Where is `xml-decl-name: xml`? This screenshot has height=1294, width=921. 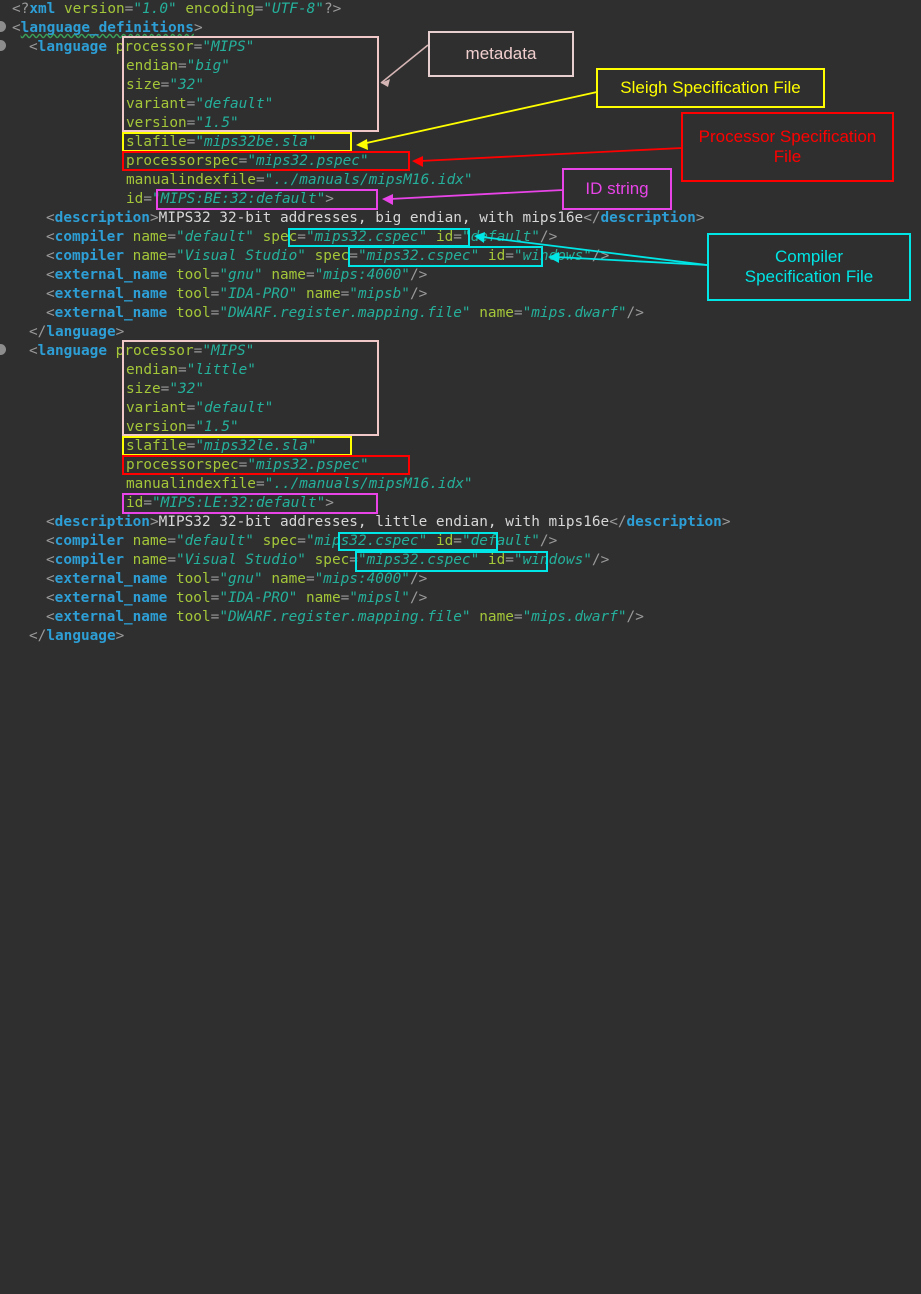 xml-decl-name: xml is located at coordinates (42, 9).